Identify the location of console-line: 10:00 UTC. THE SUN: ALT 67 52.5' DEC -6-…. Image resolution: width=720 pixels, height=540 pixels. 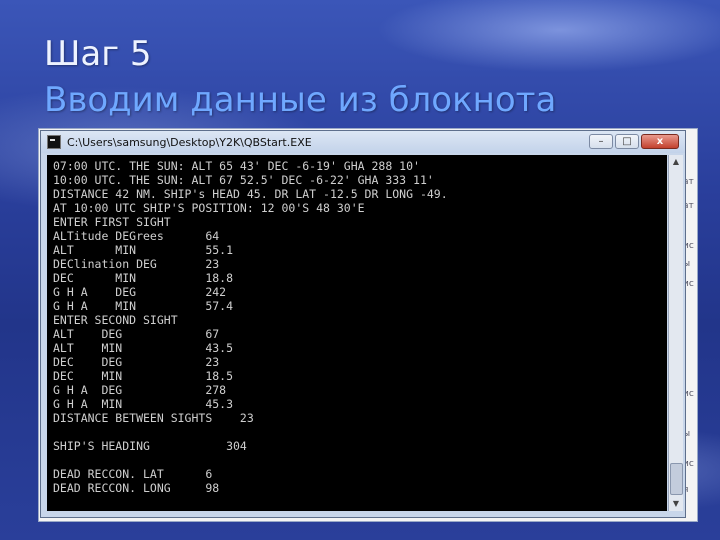
(243, 180).